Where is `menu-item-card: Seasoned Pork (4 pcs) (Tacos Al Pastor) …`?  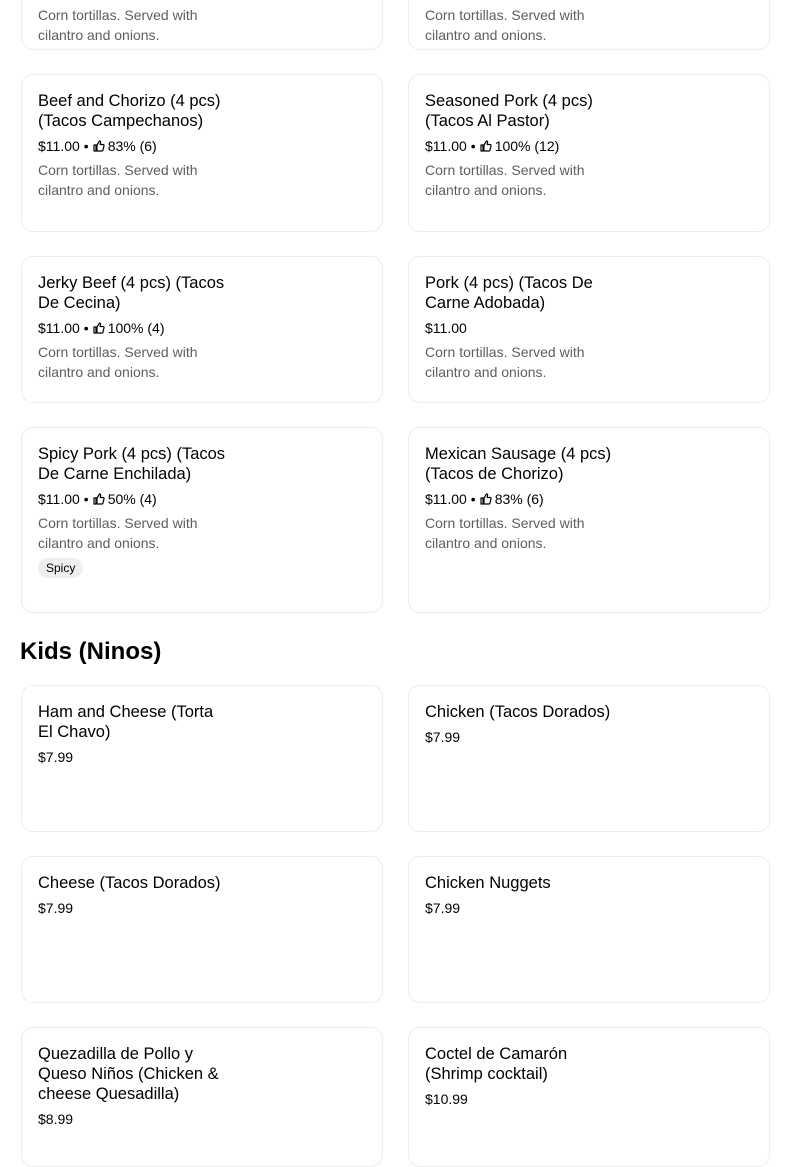 menu-item-card: Seasoned Pork (4 pcs) (Tacos Al Pastor) … is located at coordinates (589, 153).